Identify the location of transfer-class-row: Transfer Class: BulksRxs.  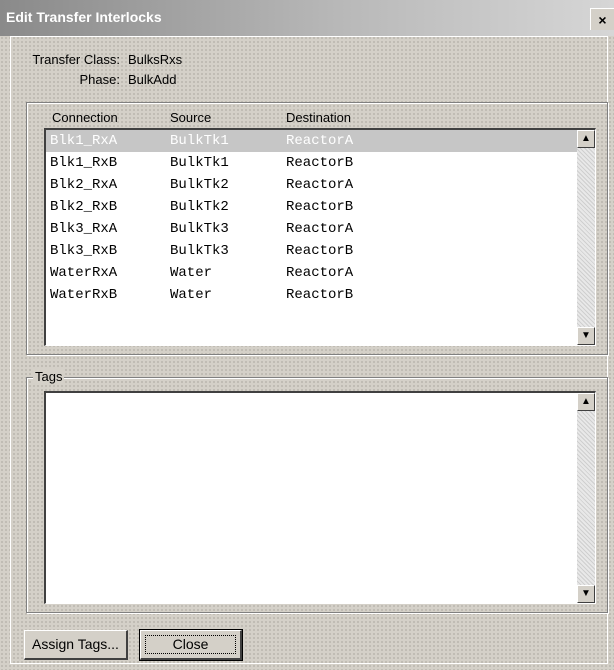
(160, 61).